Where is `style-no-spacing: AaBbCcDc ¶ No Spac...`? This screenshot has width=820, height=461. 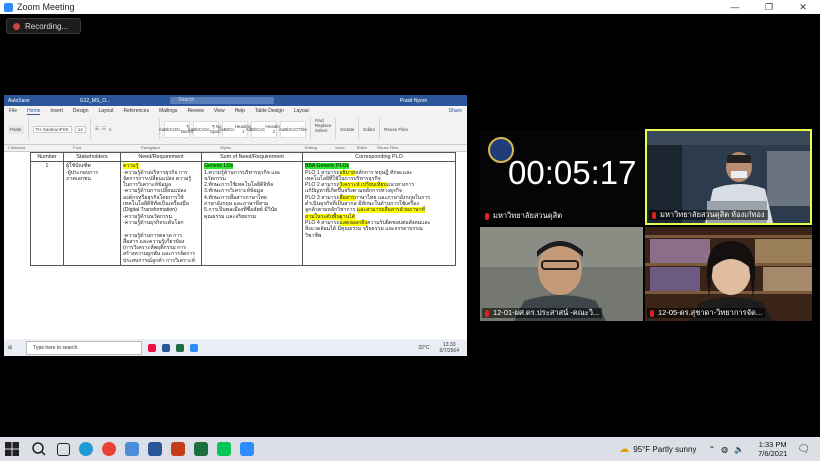
style-no-spacing: AaBbCcDc ¶ No Spac... is located at coordinates (206, 129).